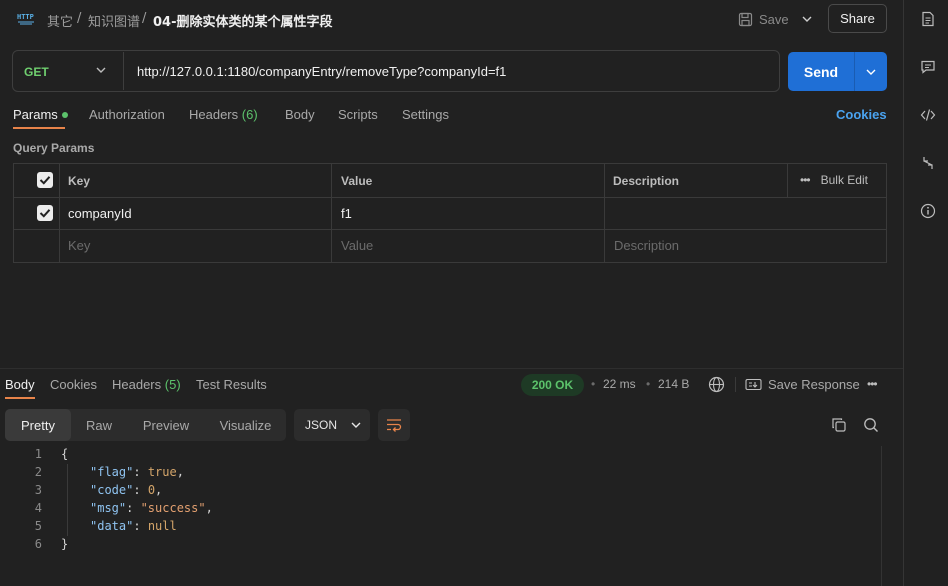 The width and height of the screenshot is (948, 586). Describe the element at coordinates (928, 19) in the screenshot. I see `document-icon` at that location.